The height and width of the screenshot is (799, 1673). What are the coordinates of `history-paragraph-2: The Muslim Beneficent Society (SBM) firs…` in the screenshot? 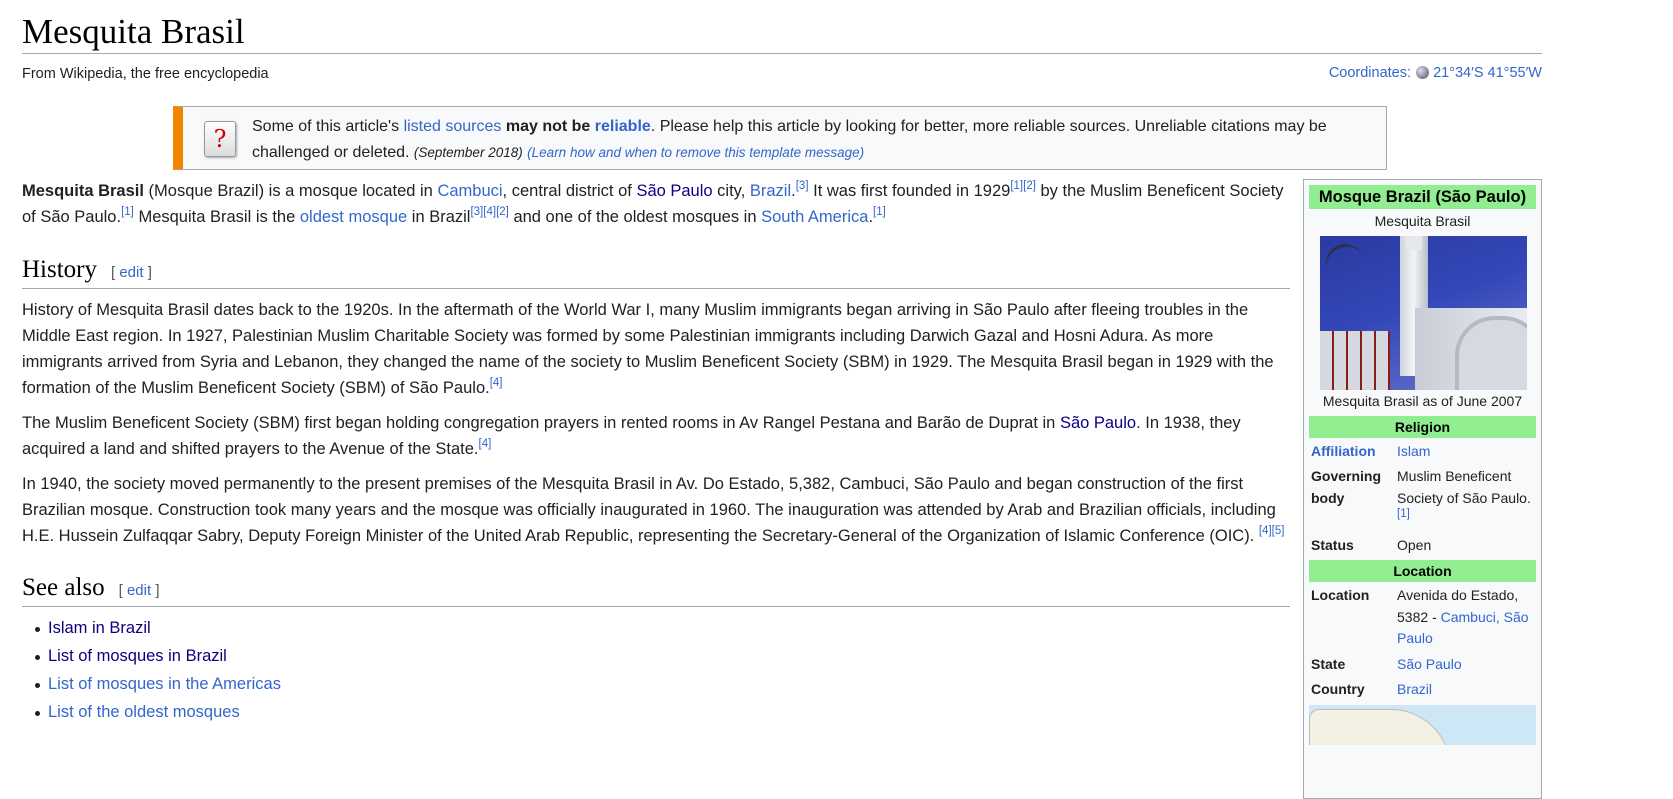 It's located at (657, 436).